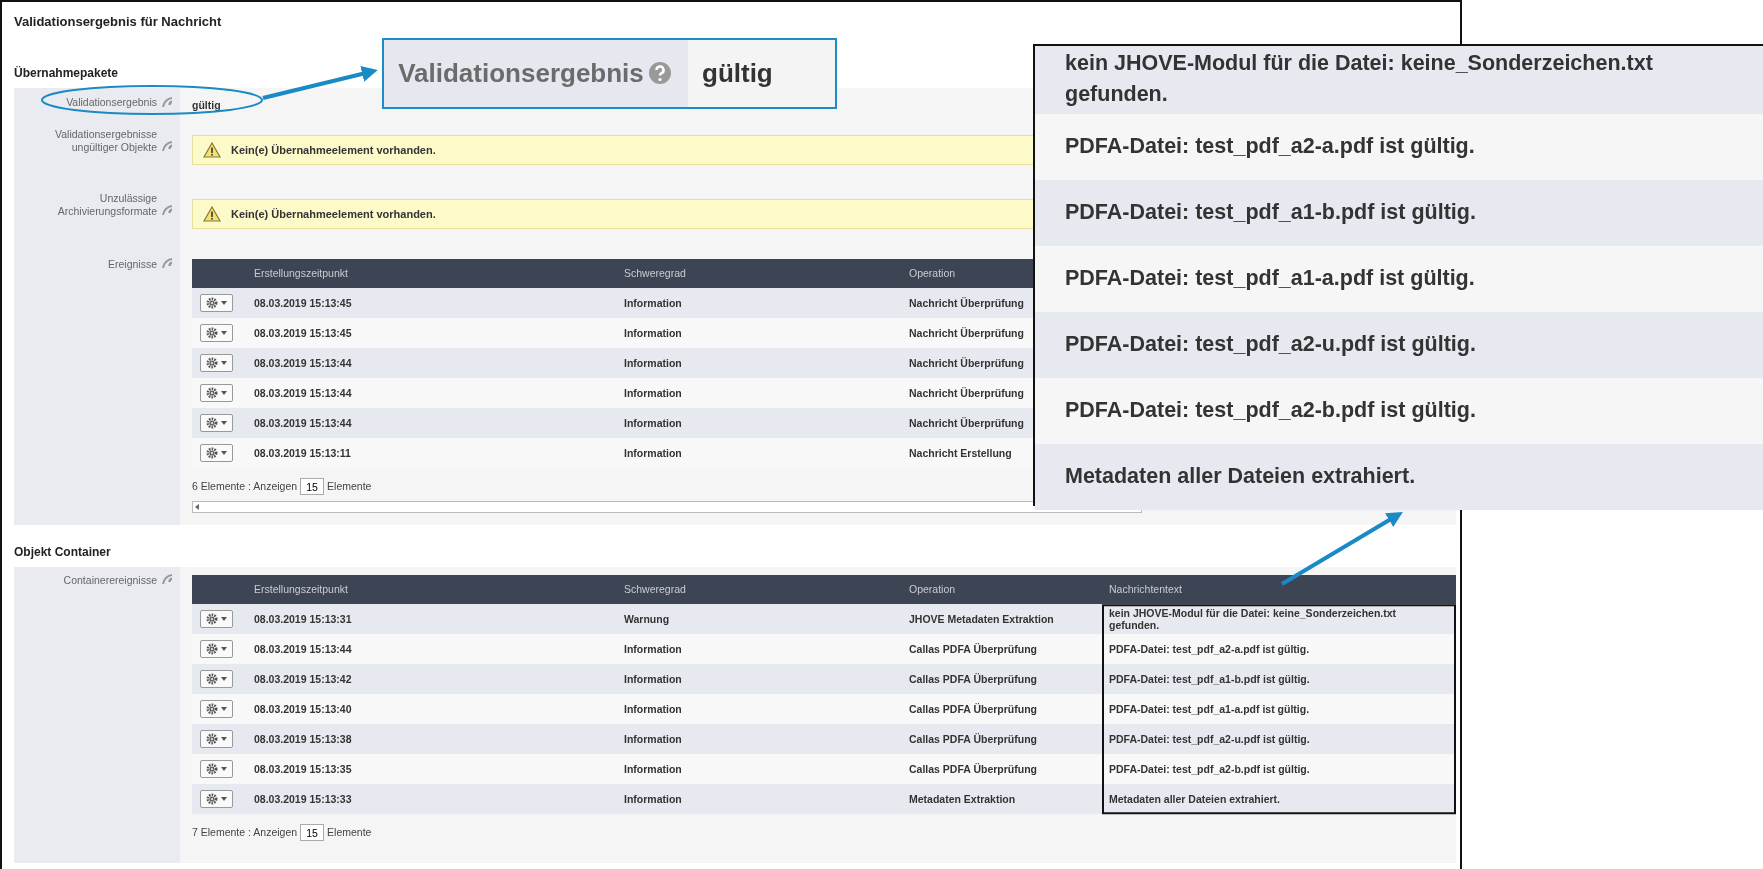 Image resolution: width=1763 pixels, height=869 pixels. What do you see at coordinates (111, 102) in the screenshot?
I see `field-label: Validationsergebnis` at bounding box center [111, 102].